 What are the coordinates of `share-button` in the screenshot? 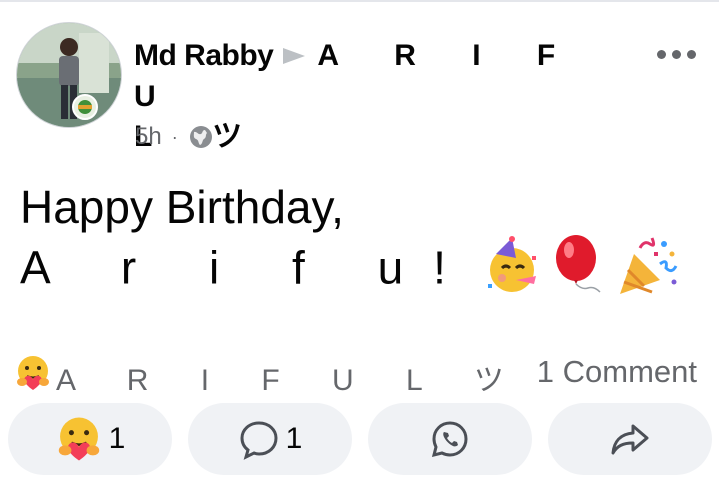 It's located at (630, 439).